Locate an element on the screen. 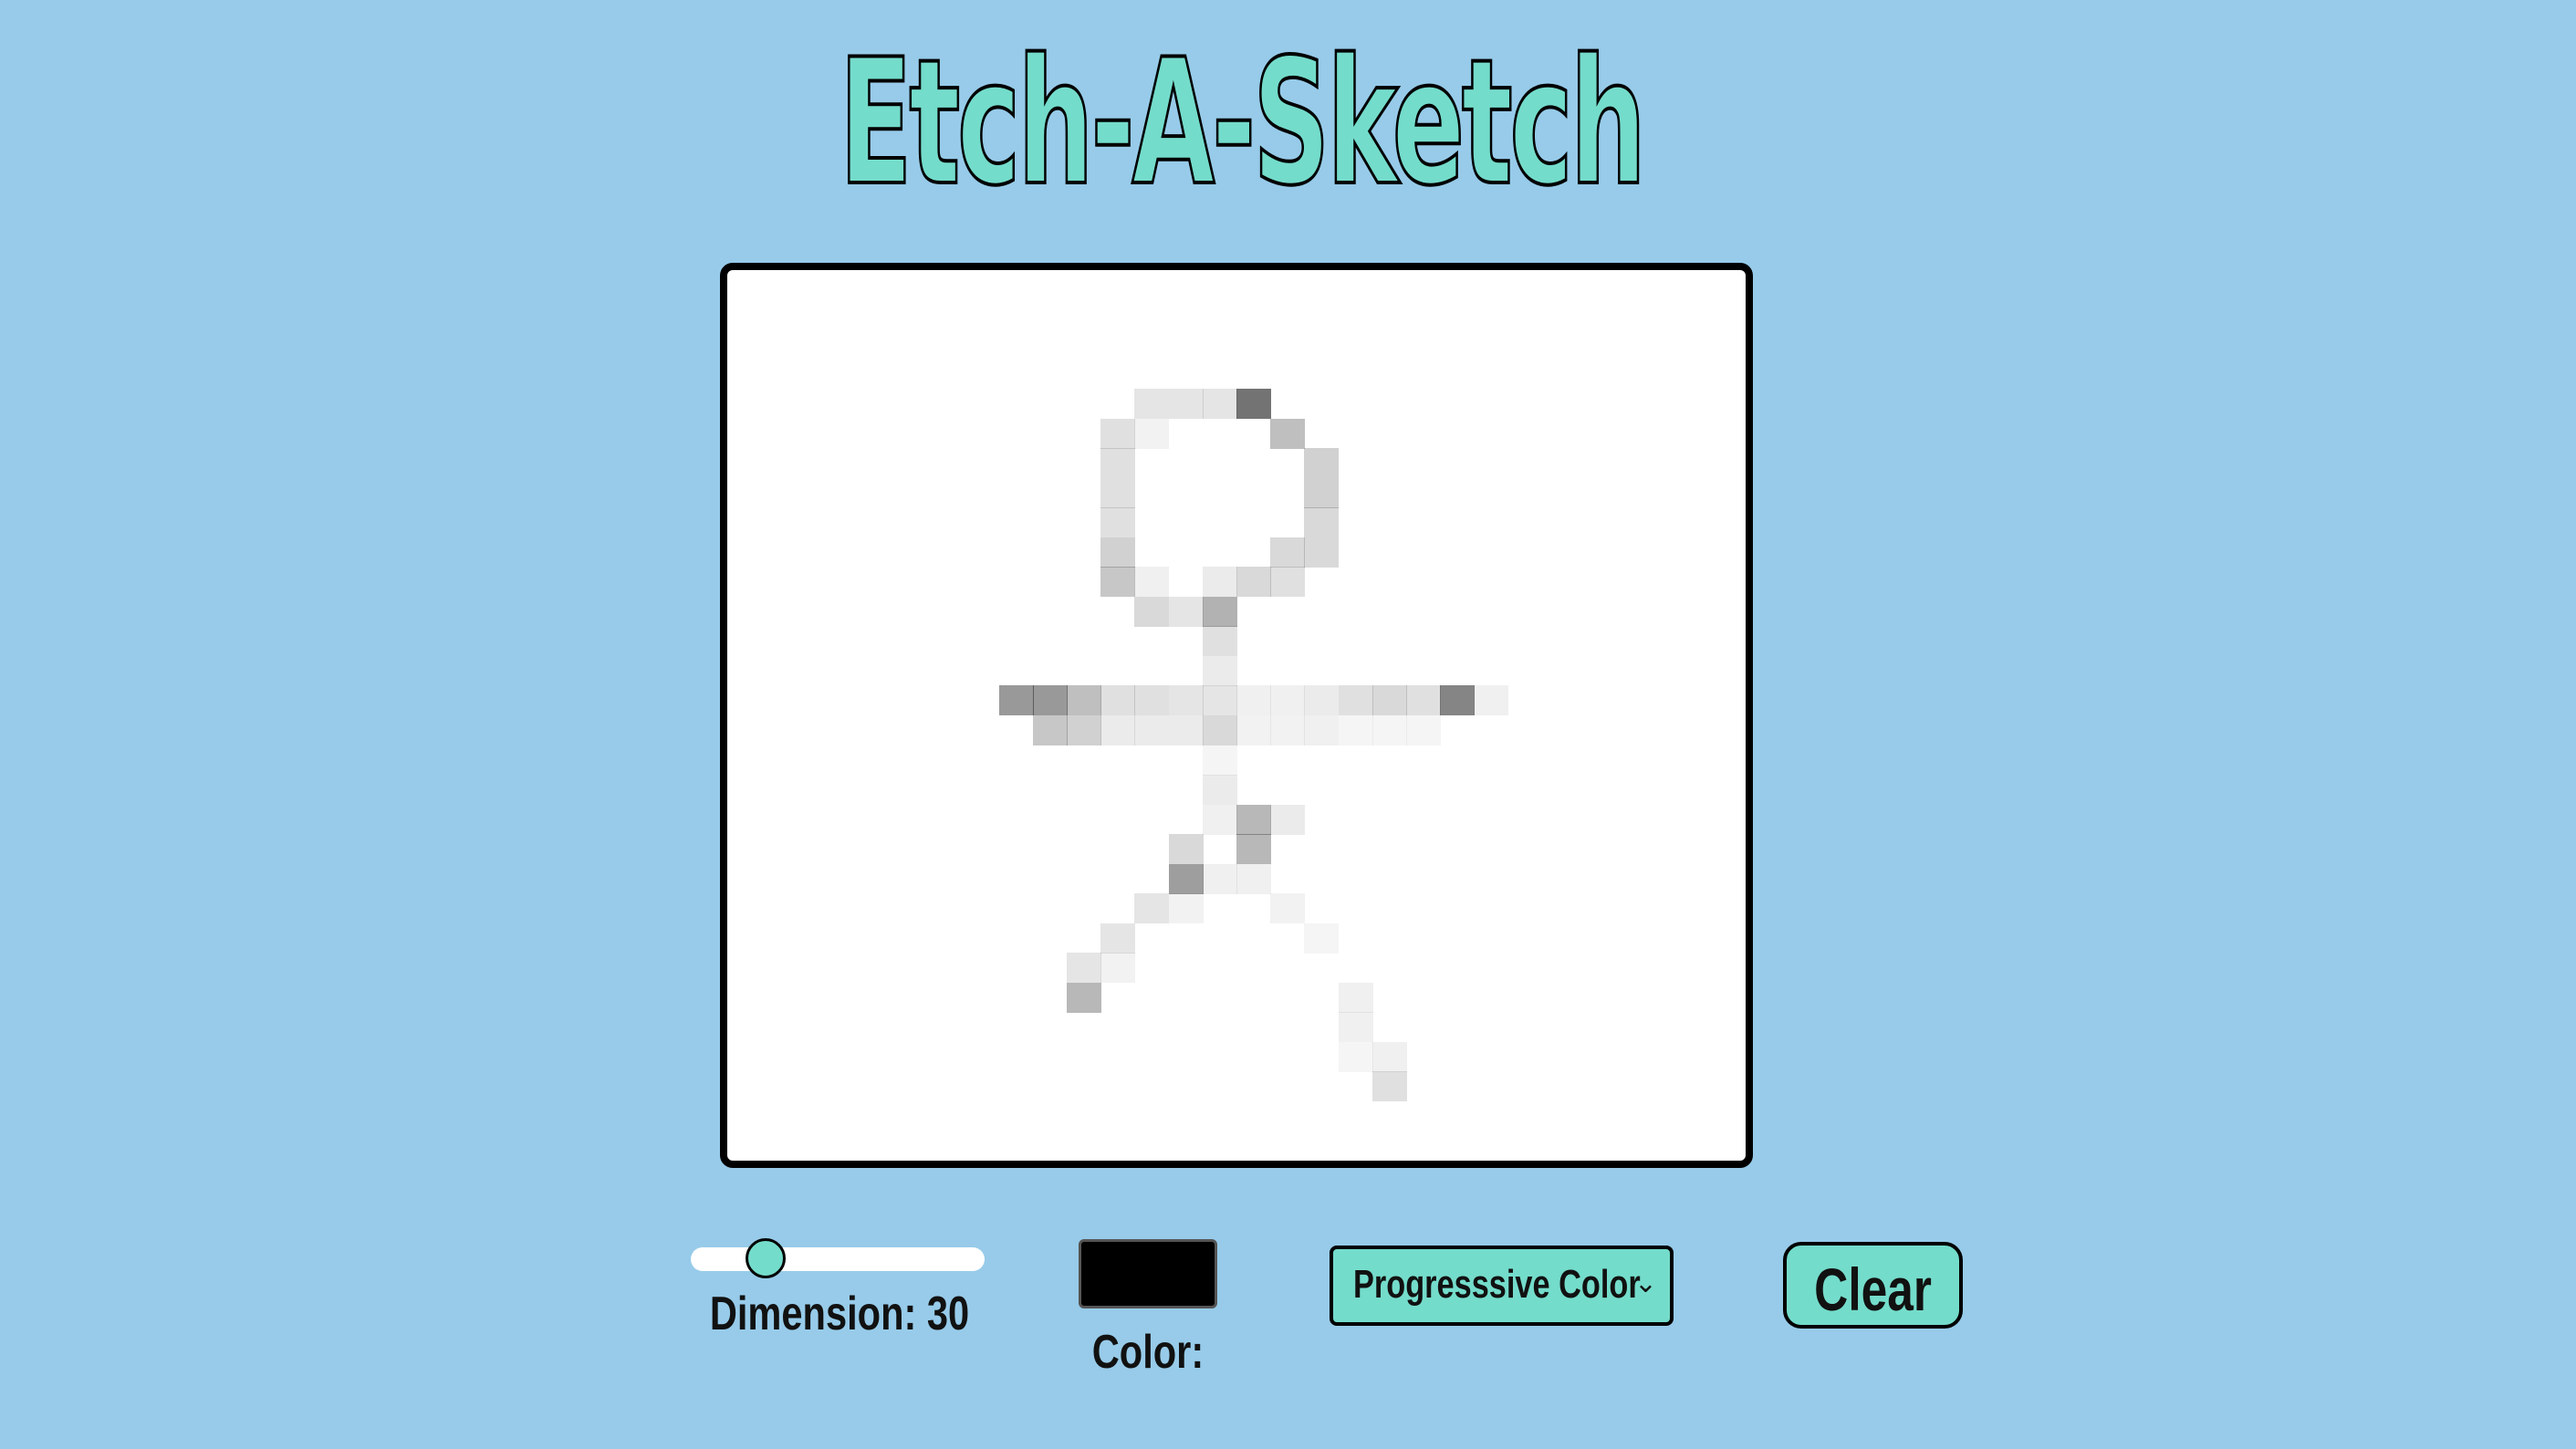 The width and height of the screenshot is (2576, 1449). chevron-down-icon: ⌄ is located at coordinates (1645, 1283).